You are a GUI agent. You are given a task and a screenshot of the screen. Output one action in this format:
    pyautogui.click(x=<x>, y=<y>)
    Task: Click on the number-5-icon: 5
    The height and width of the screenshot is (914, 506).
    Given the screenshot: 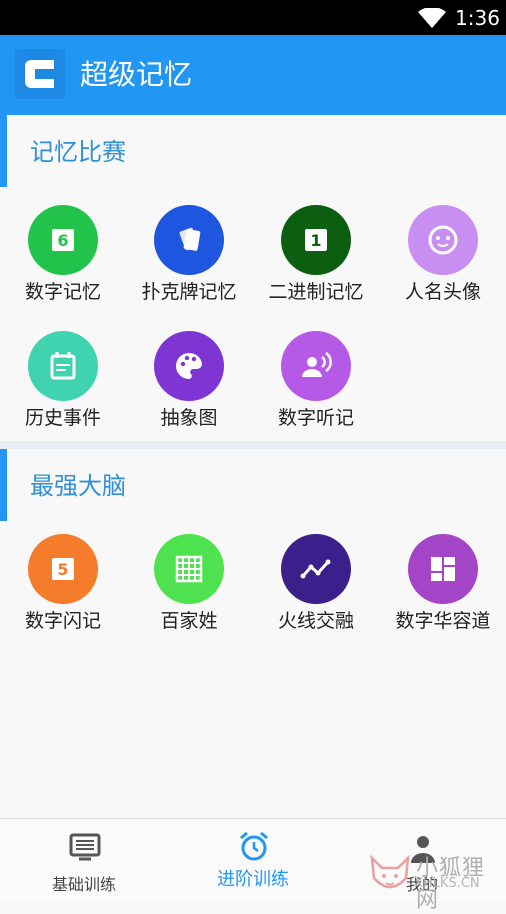 What is the action you would take?
    pyautogui.click(x=63, y=569)
    